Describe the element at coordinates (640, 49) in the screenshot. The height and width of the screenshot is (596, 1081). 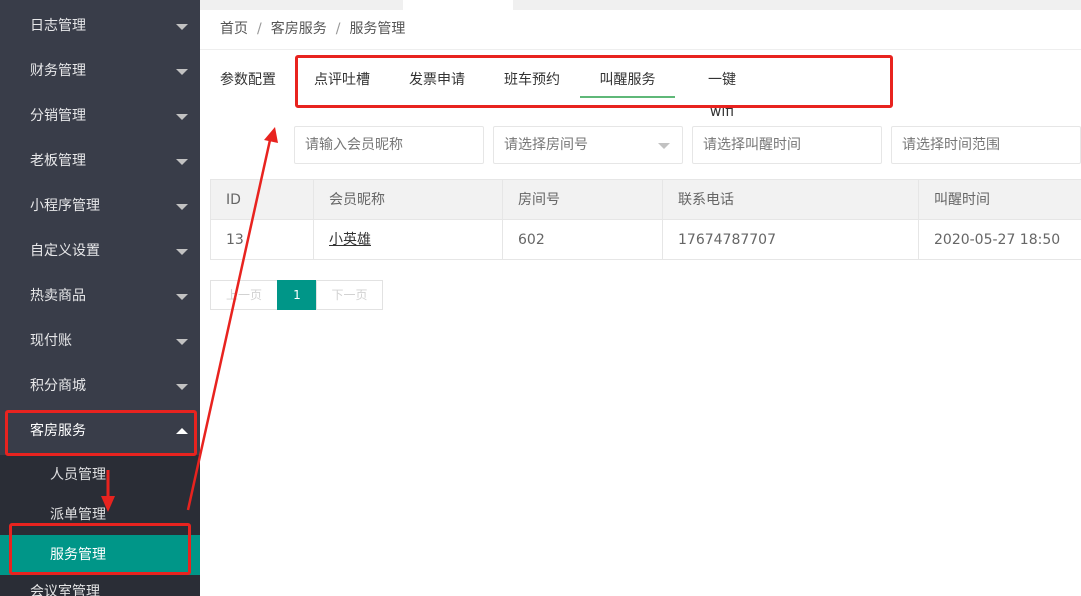
I see `divider` at that location.